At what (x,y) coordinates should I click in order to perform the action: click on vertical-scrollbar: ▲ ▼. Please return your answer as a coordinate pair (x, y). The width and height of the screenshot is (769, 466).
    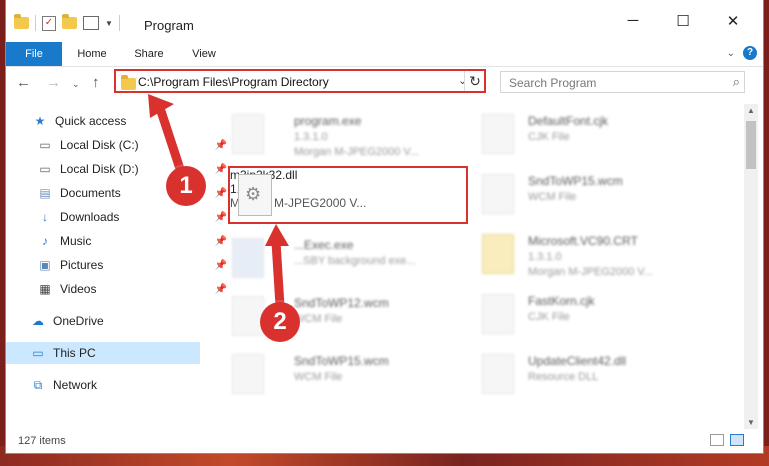
    Looking at the image, I should click on (751, 266).